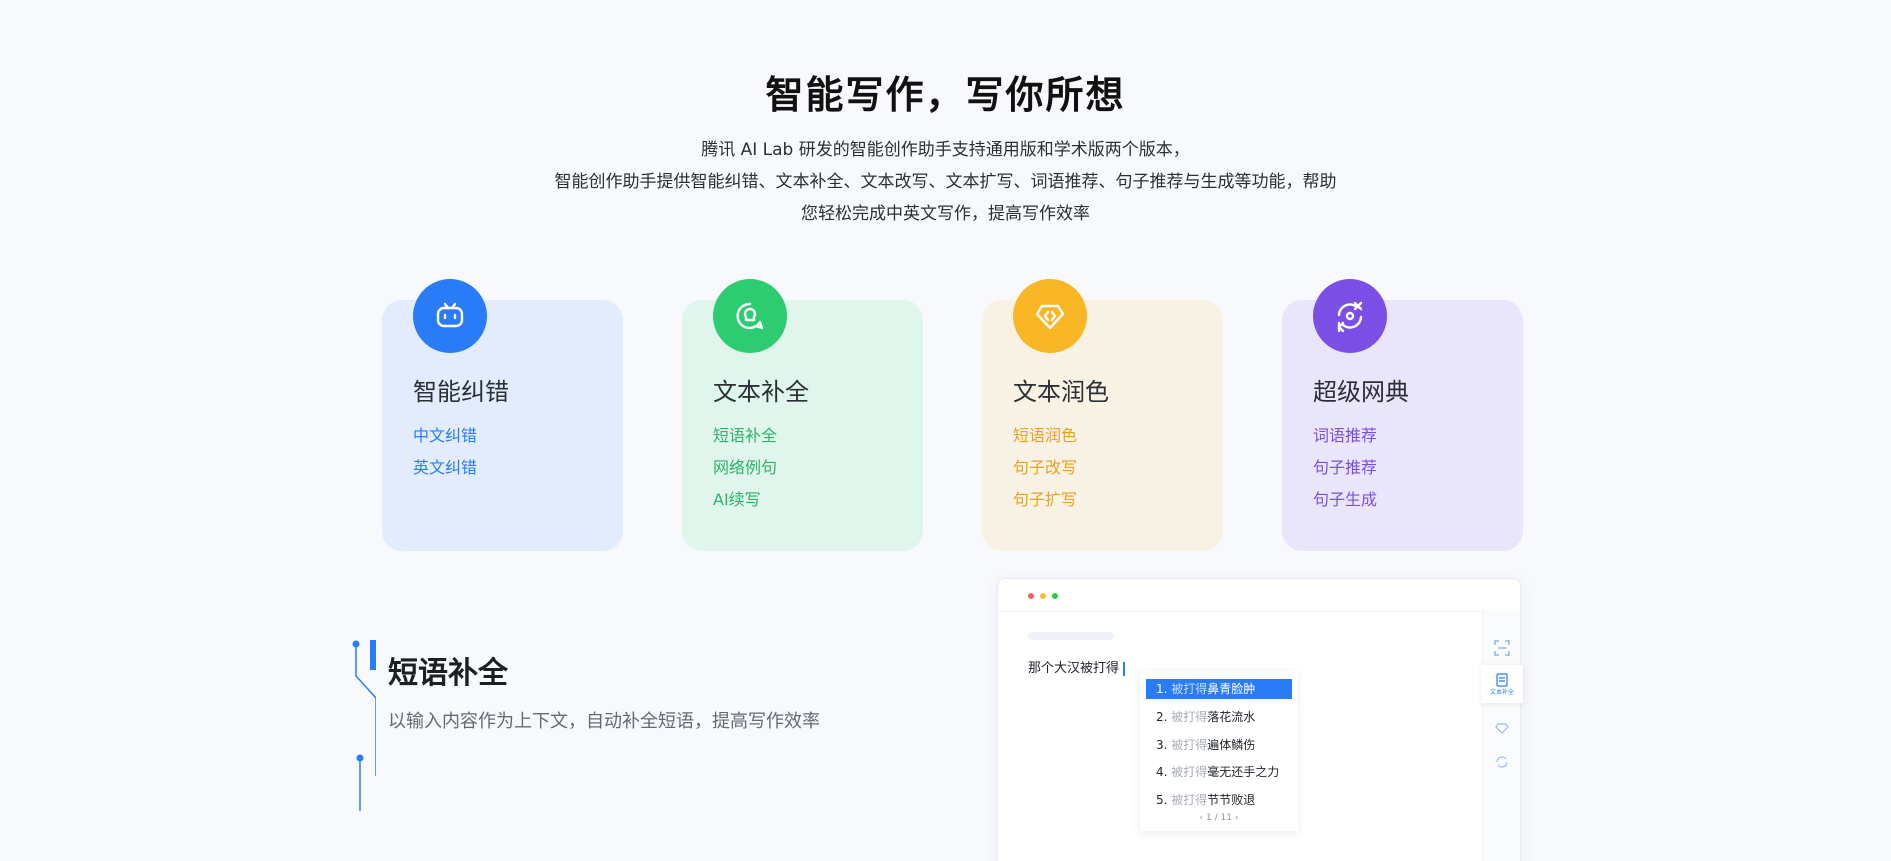  What do you see at coordinates (1231, 799) in the screenshot?
I see `suggestion-text: 节节败退` at bounding box center [1231, 799].